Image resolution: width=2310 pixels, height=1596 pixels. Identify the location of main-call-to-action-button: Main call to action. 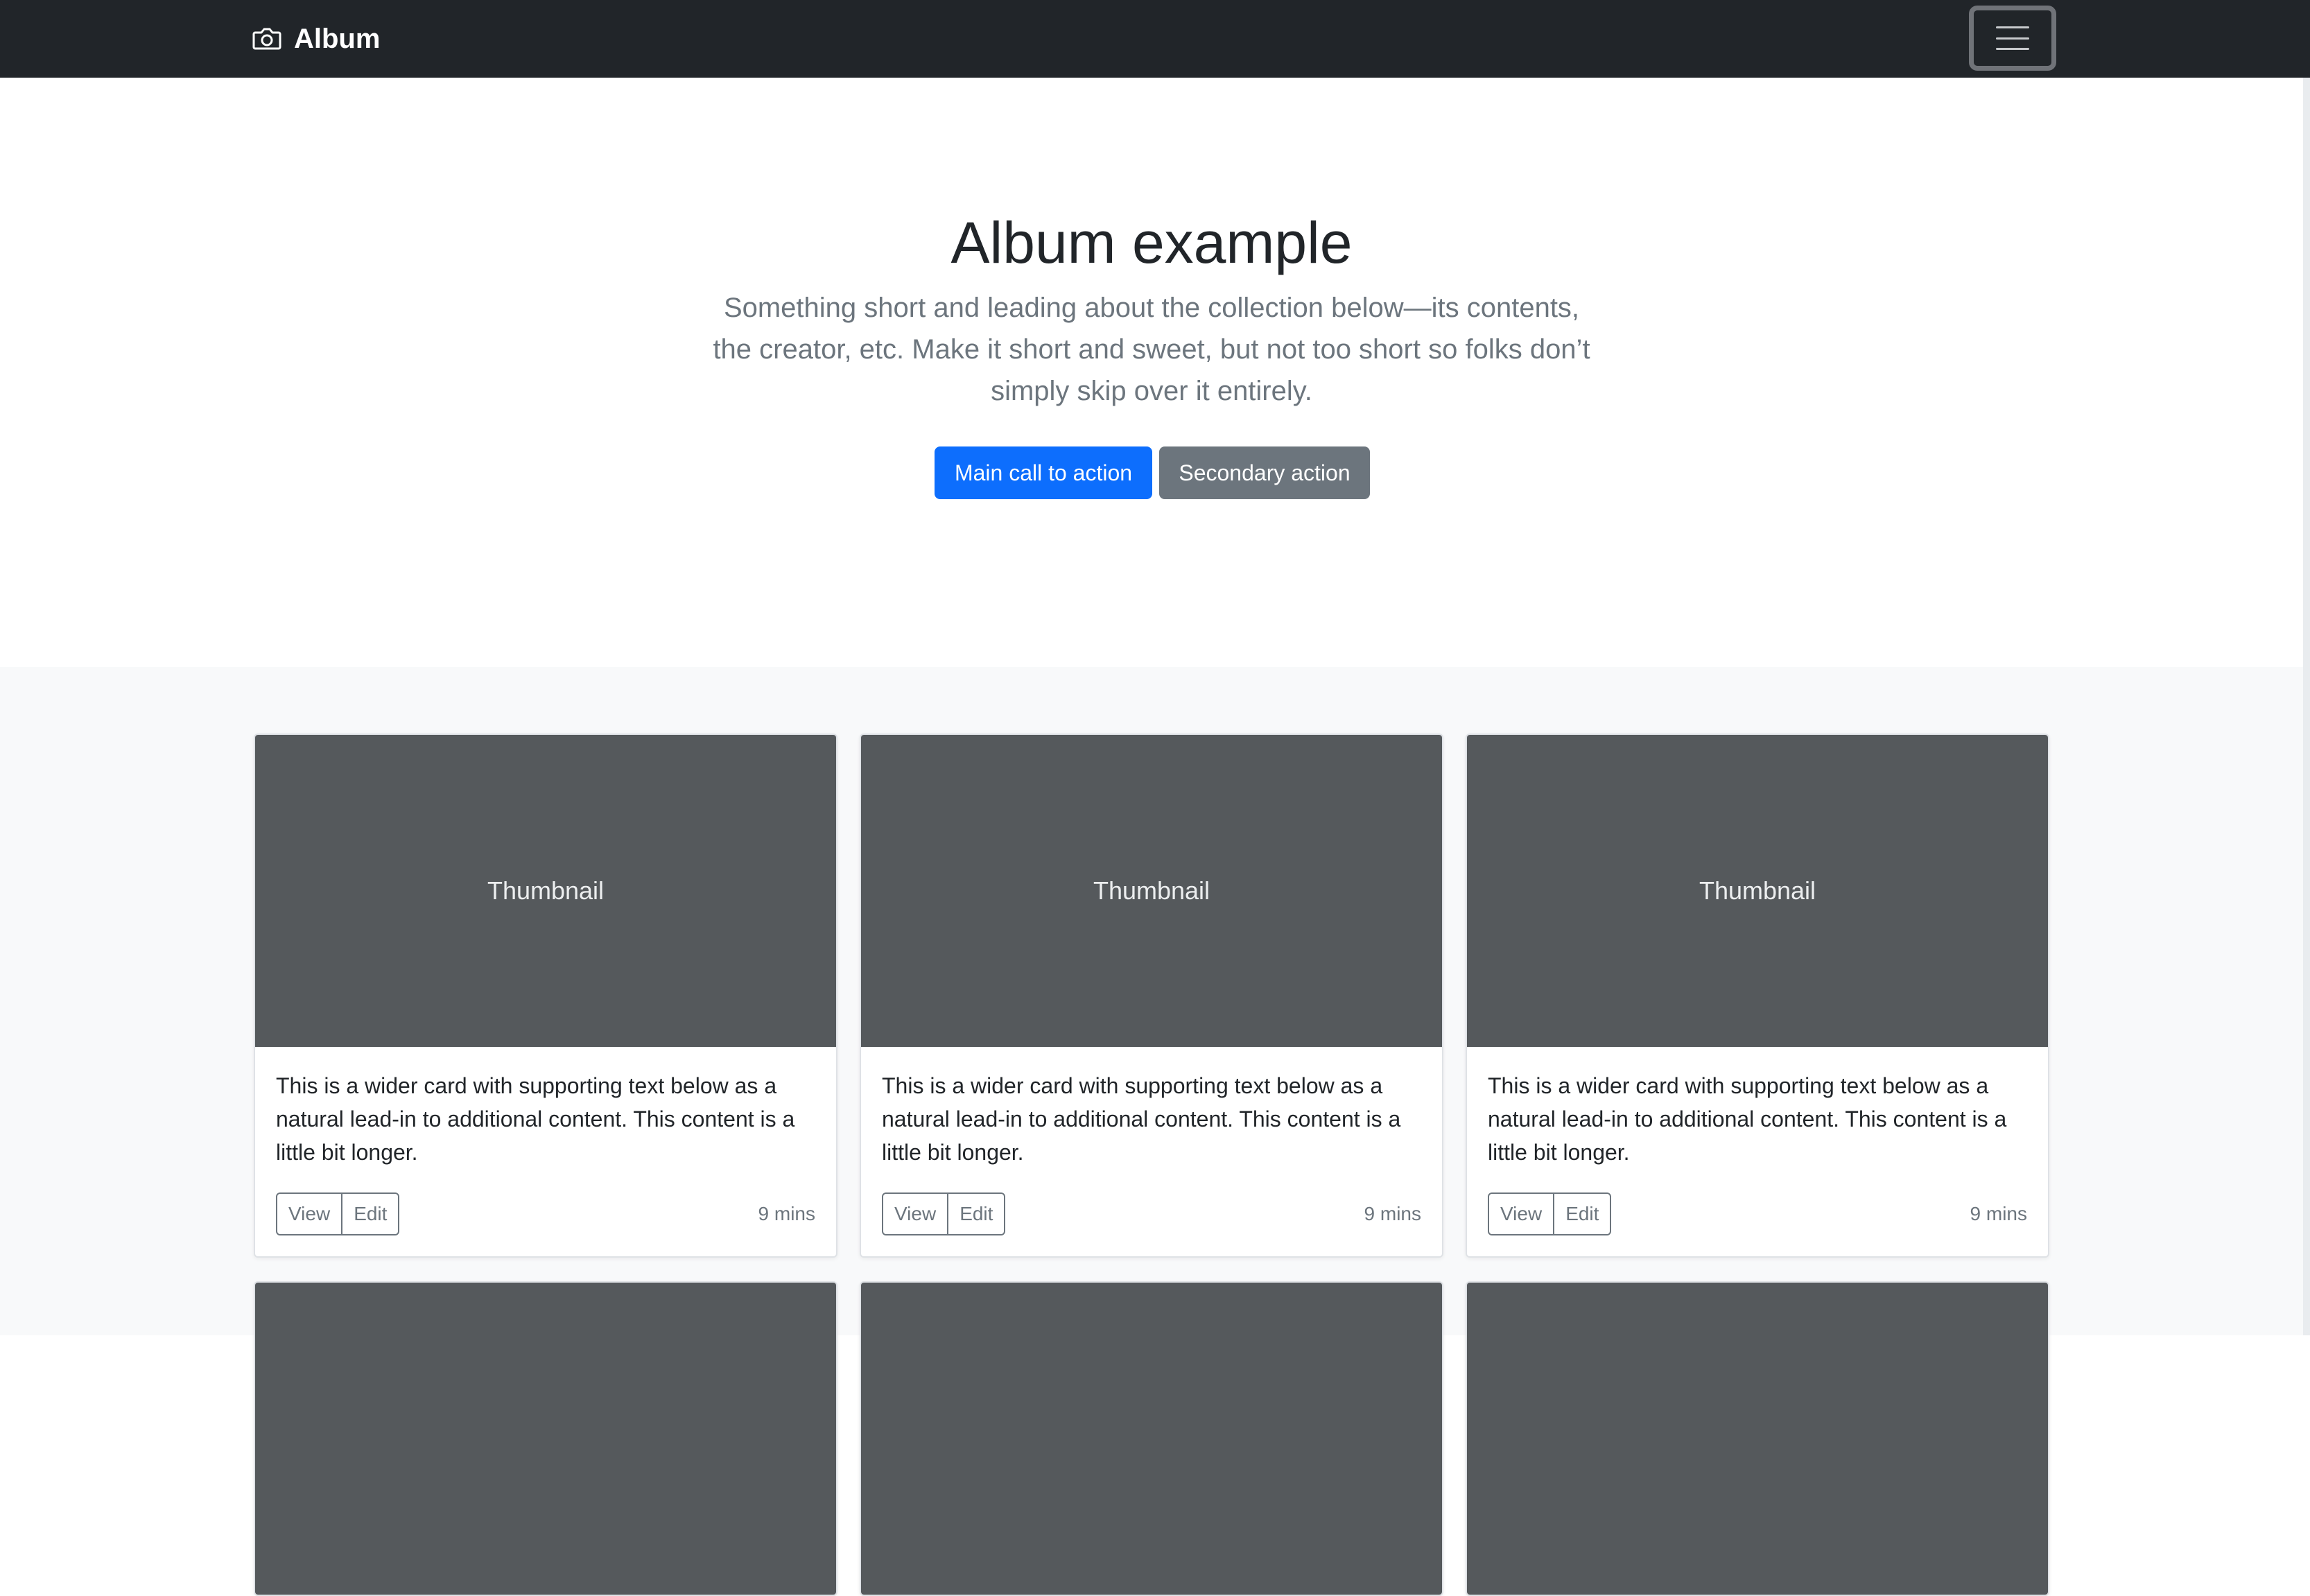
(1043, 472).